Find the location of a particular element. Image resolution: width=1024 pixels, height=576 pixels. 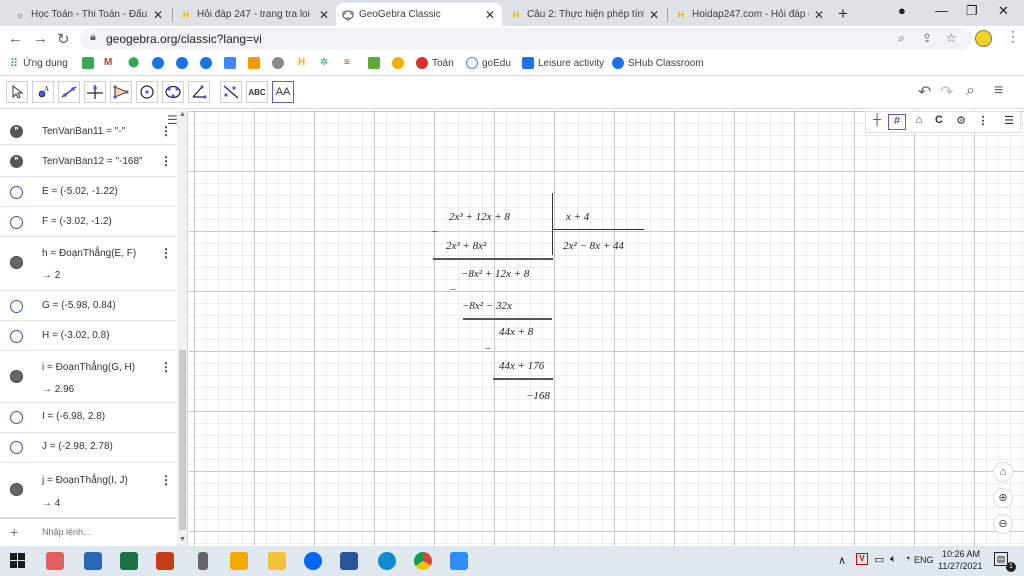

undo-icon: ↶ is located at coordinates (924, 92).